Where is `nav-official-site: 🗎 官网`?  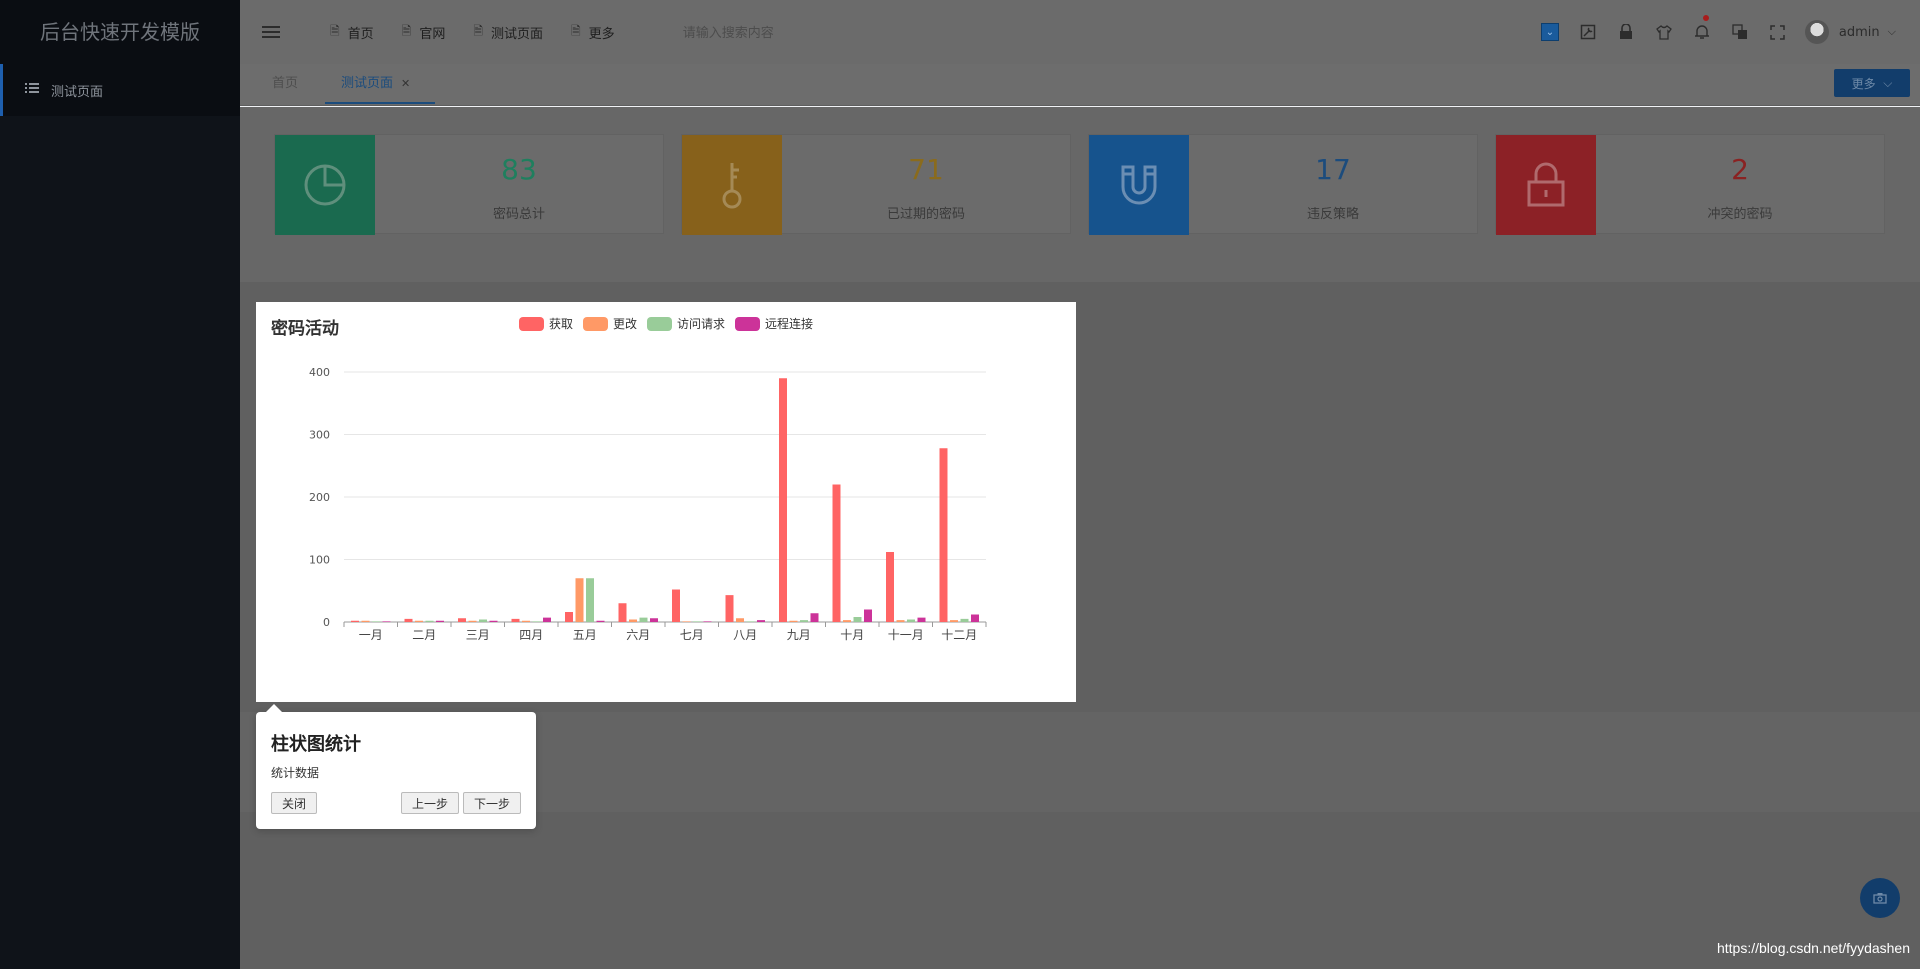 nav-official-site: 🗎 官网 is located at coordinates (424, 32).